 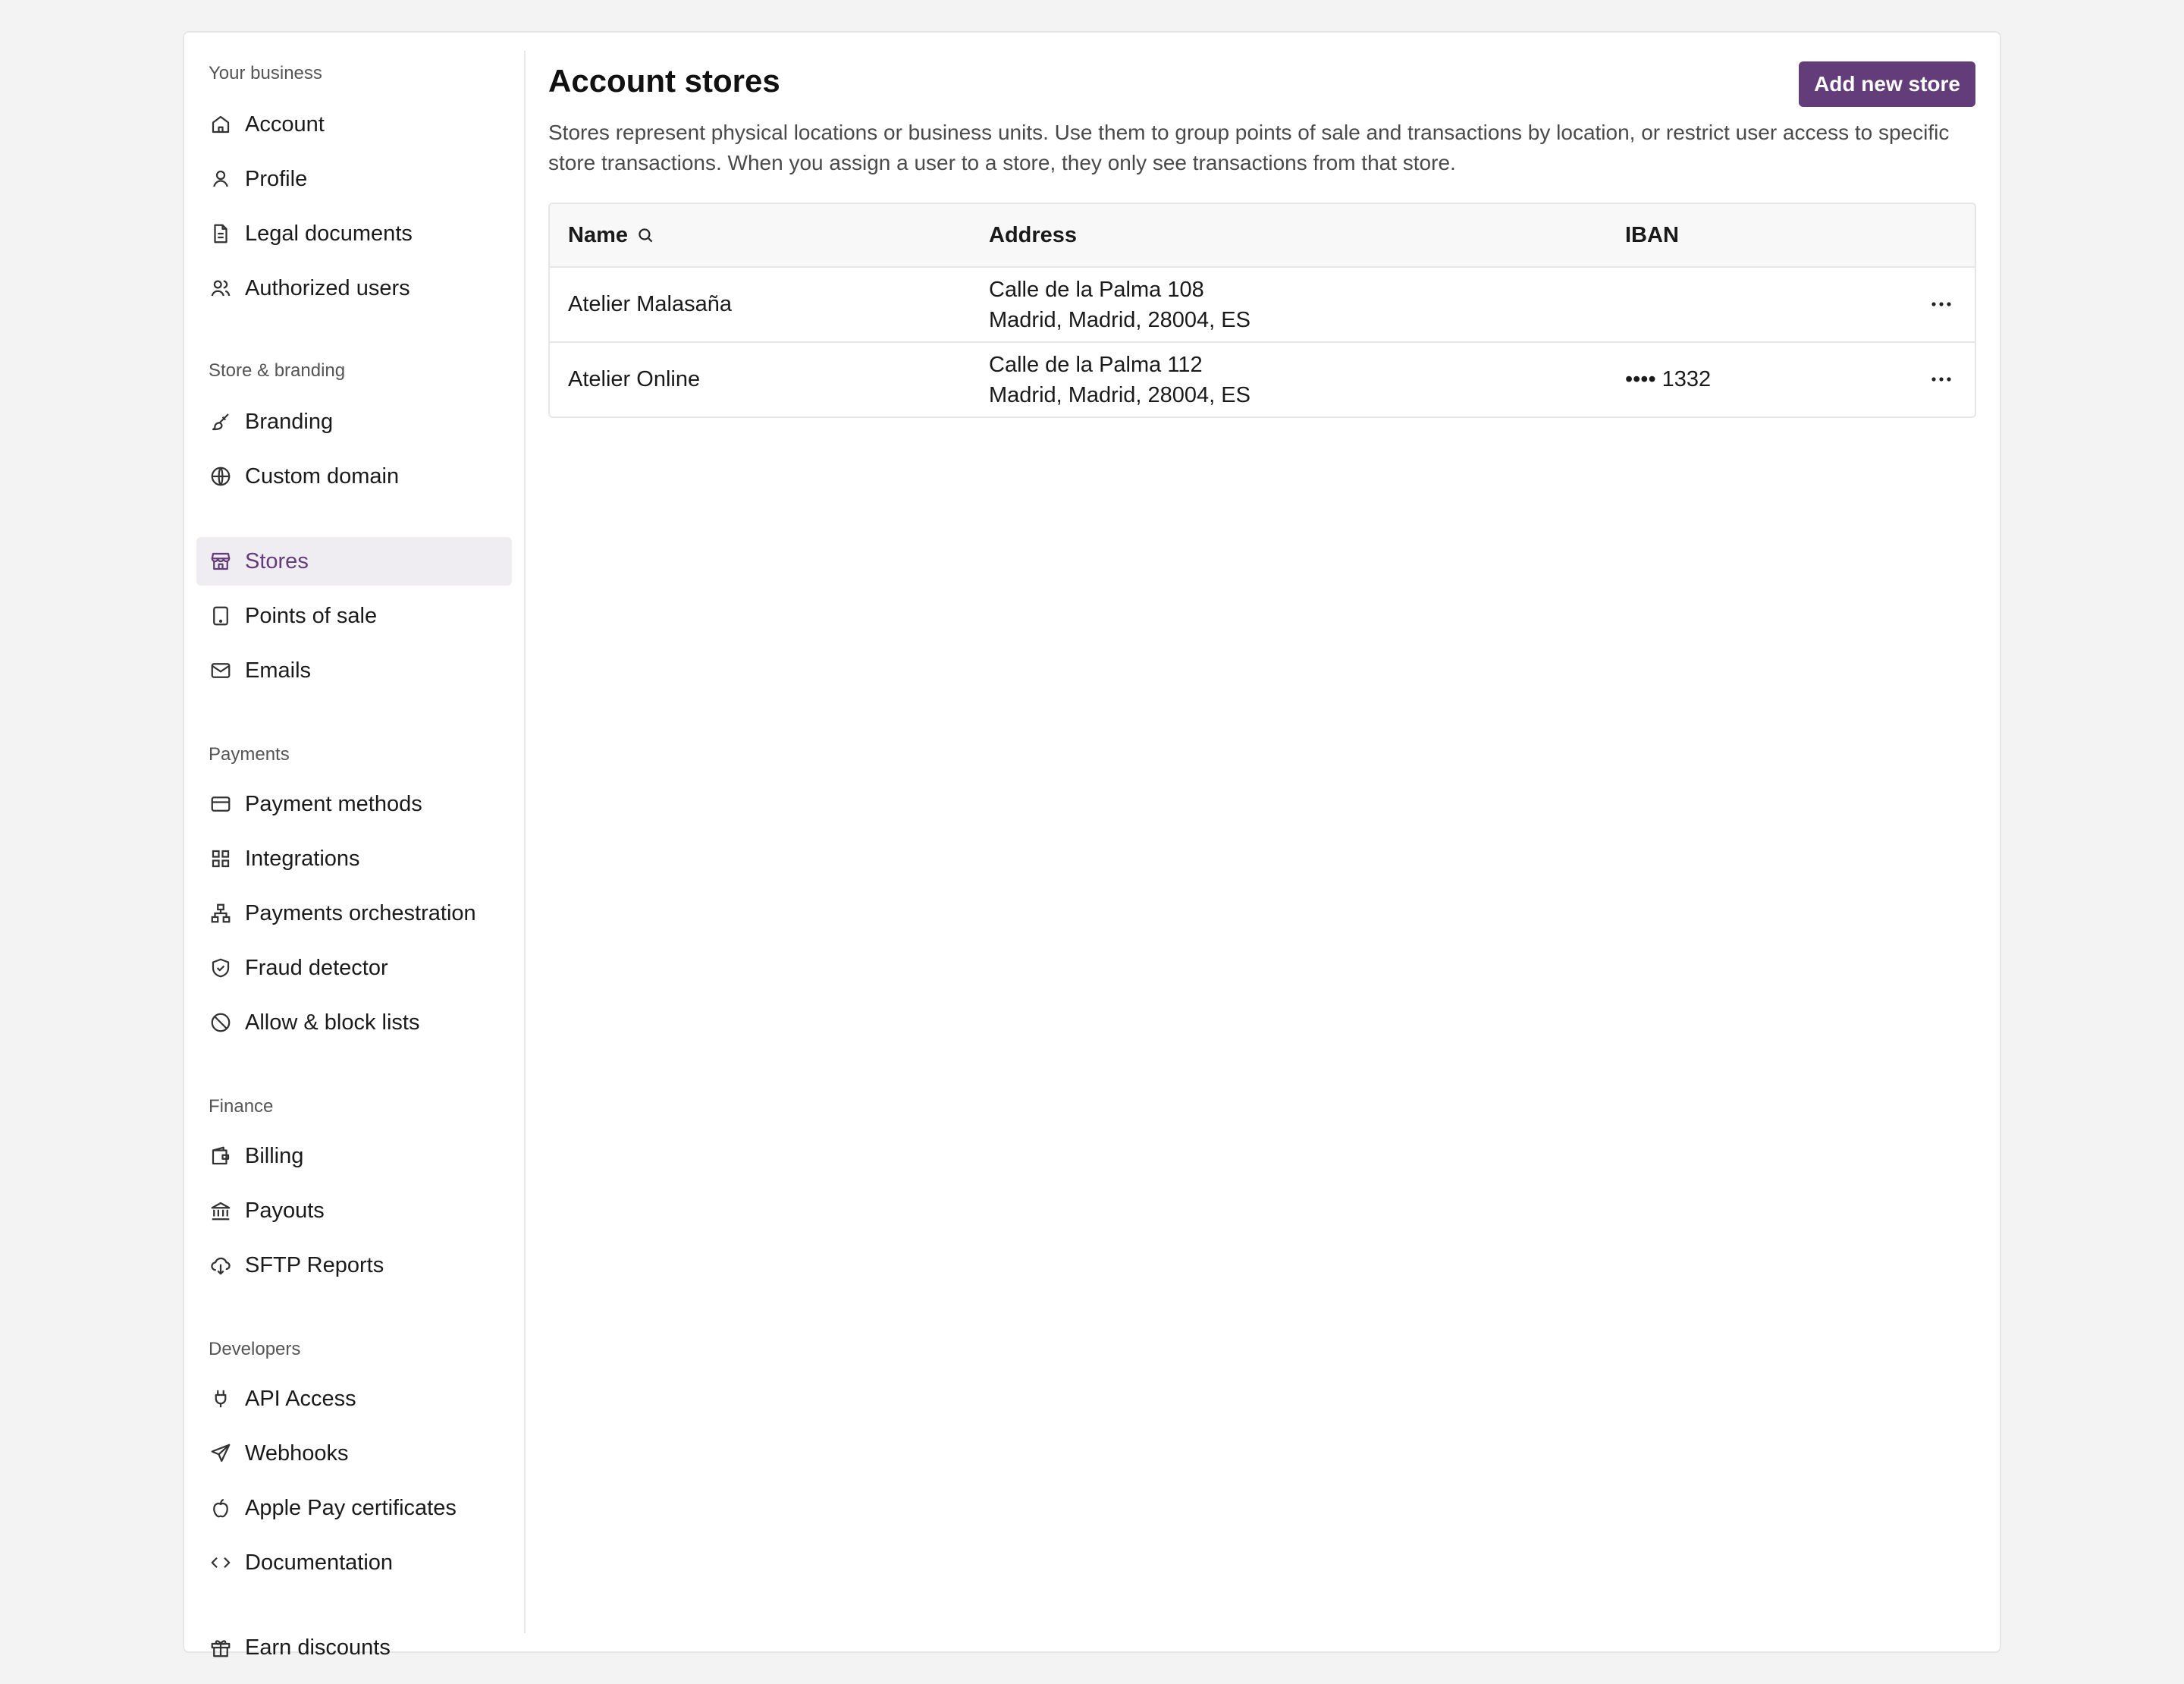 What do you see at coordinates (634, 379) in the screenshot?
I see `store-name: Atelier Online` at bounding box center [634, 379].